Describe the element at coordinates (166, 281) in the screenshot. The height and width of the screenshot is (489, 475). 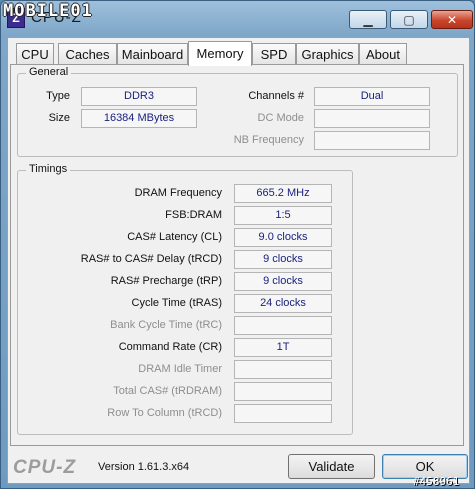
I see `timing-label: RAS# Precharge (tRP)` at that location.